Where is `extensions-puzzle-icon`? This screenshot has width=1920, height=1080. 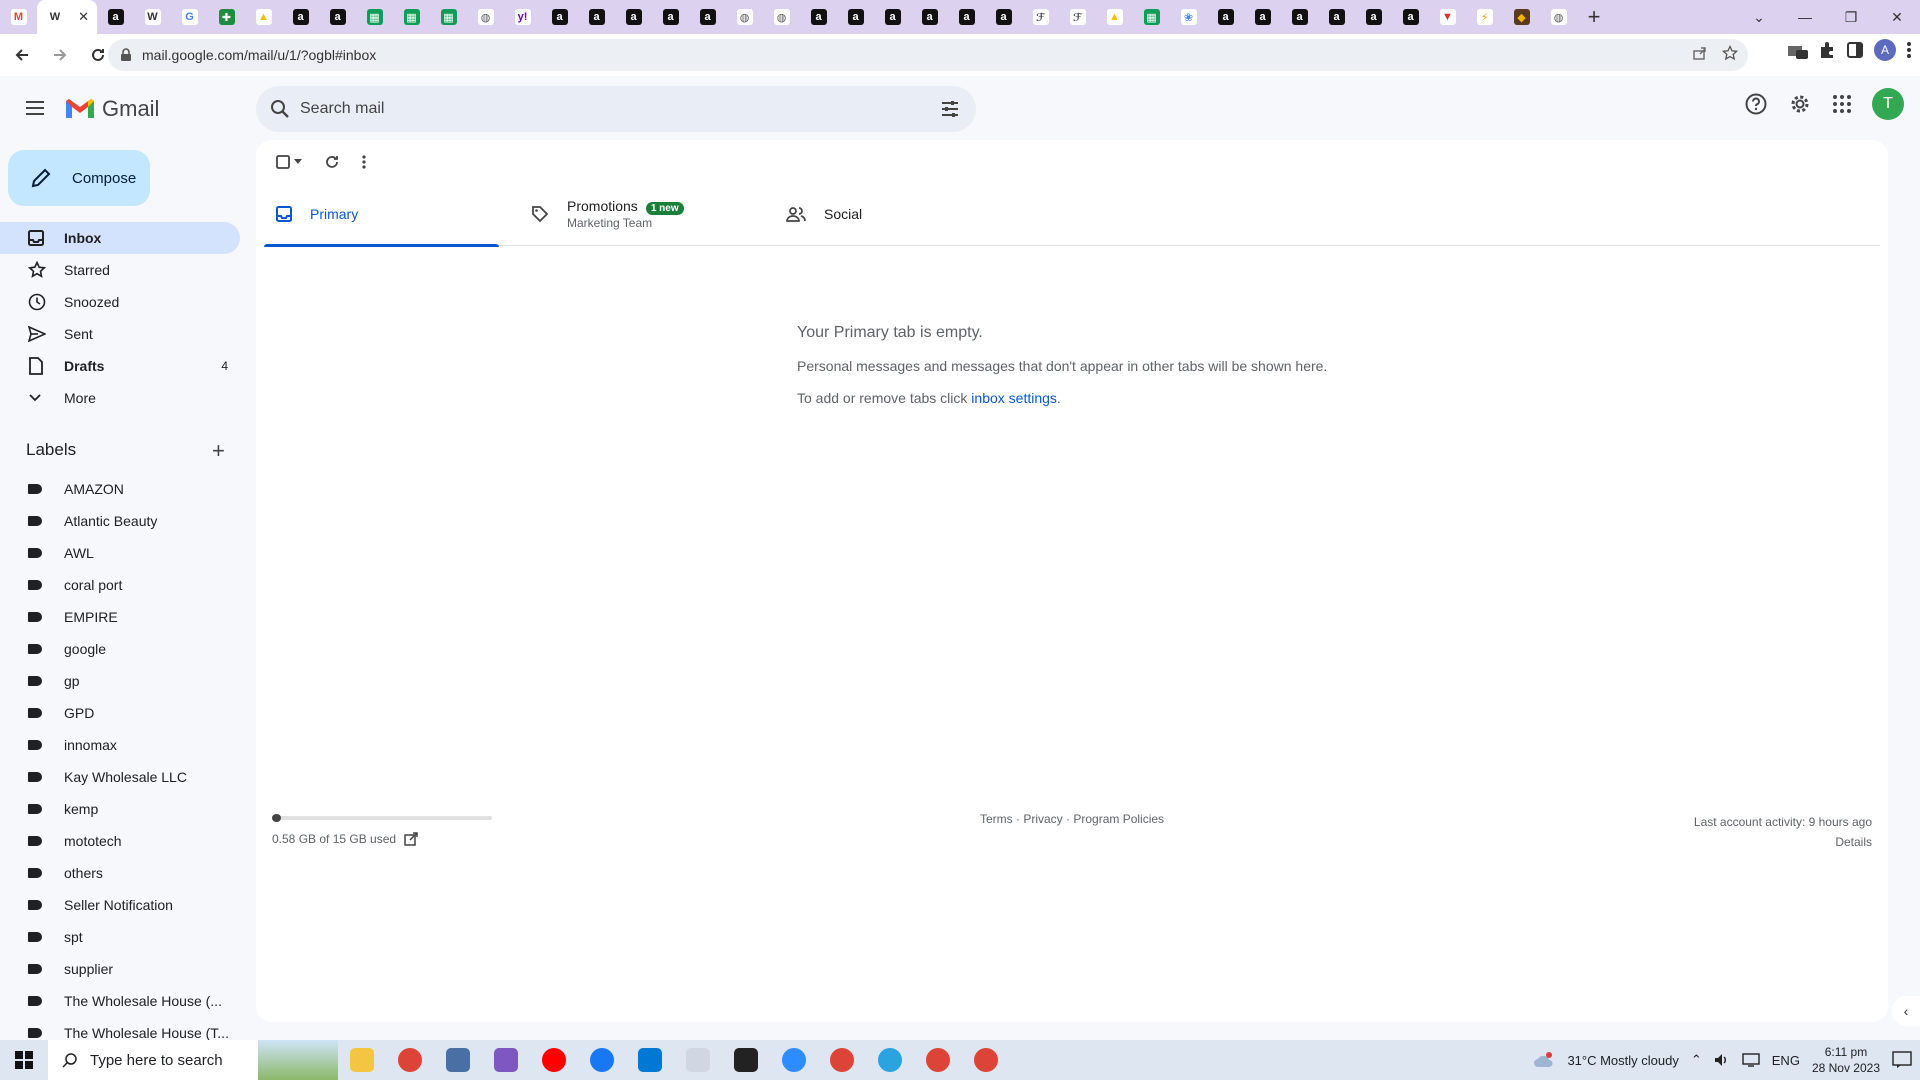
extensions-puzzle-icon is located at coordinates (1827, 50).